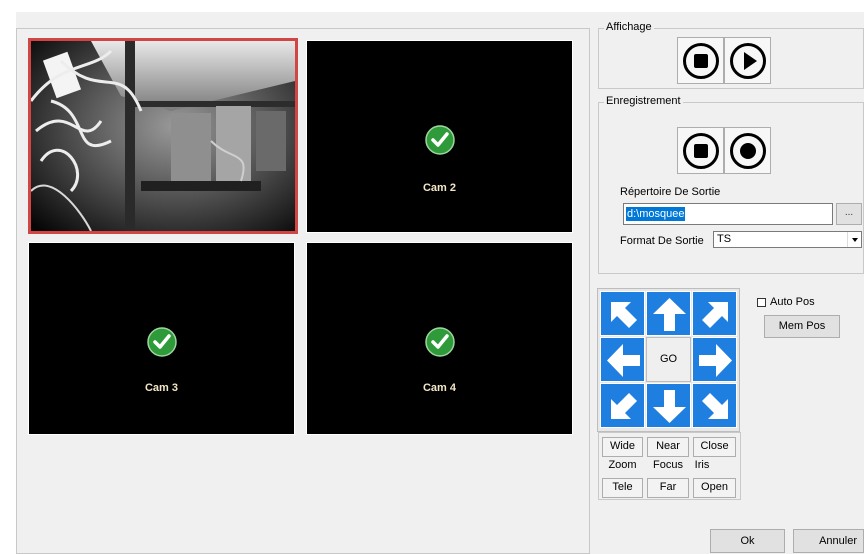 This screenshot has width=864, height=554. I want to click on record-stop-button, so click(700, 150).